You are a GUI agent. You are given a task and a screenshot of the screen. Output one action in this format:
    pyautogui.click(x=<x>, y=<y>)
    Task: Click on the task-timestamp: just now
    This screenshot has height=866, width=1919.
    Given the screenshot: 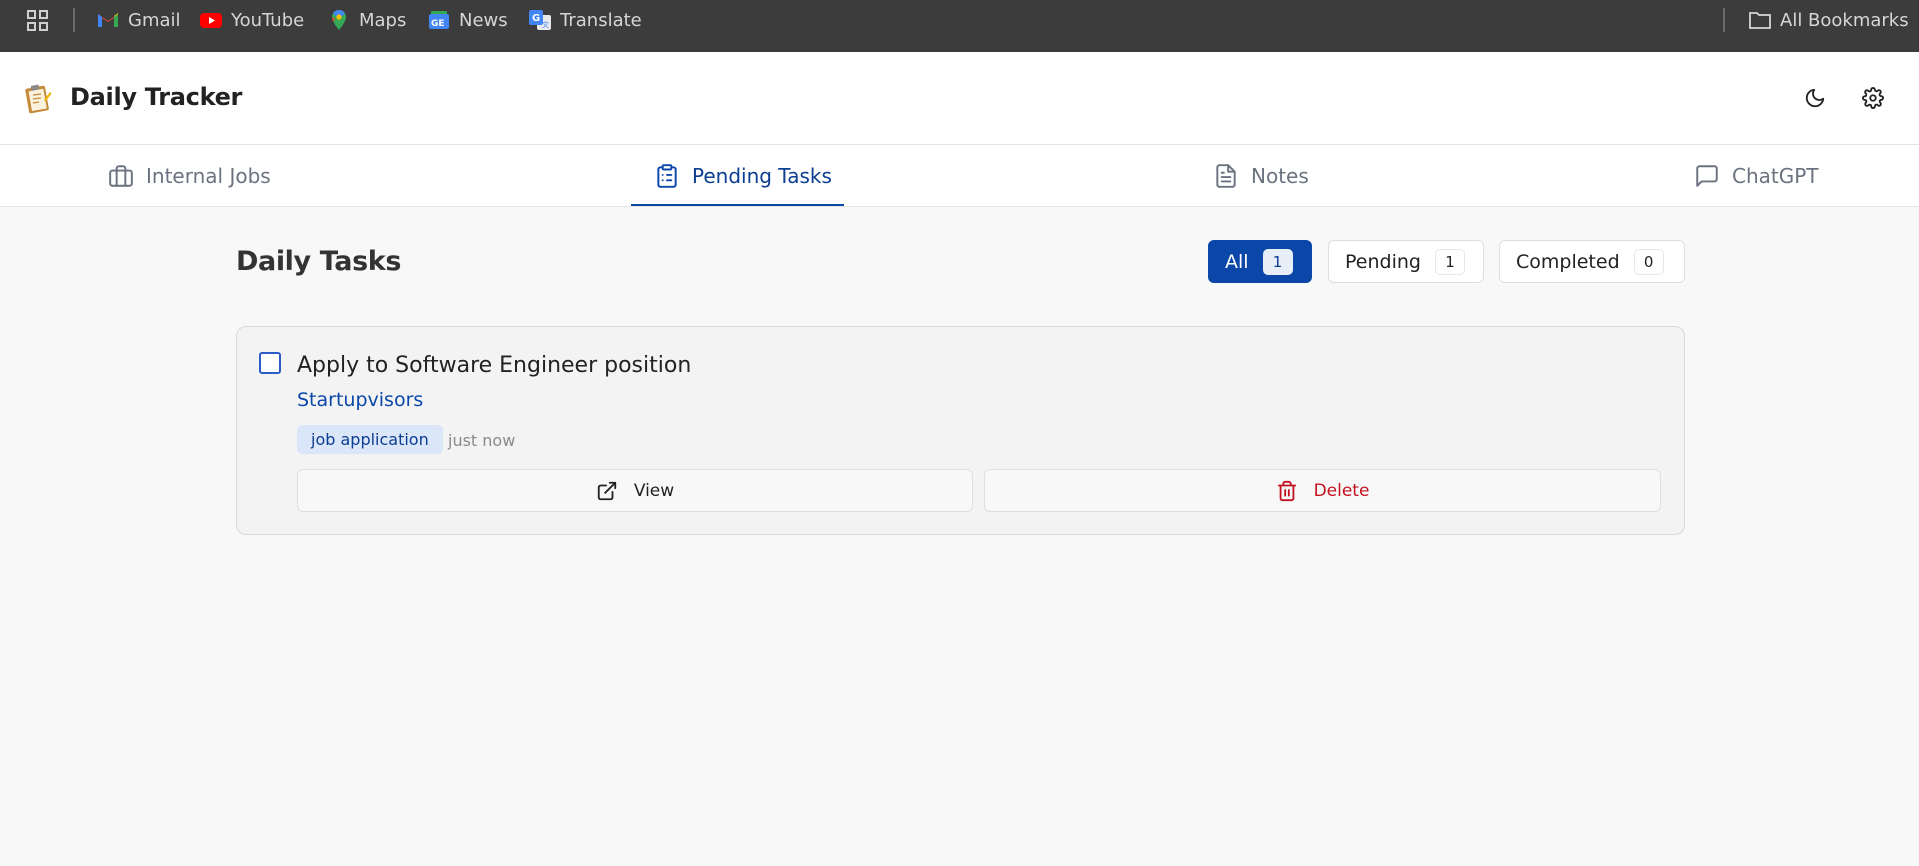 What is the action you would take?
    pyautogui.click(x=482, y=440)
    